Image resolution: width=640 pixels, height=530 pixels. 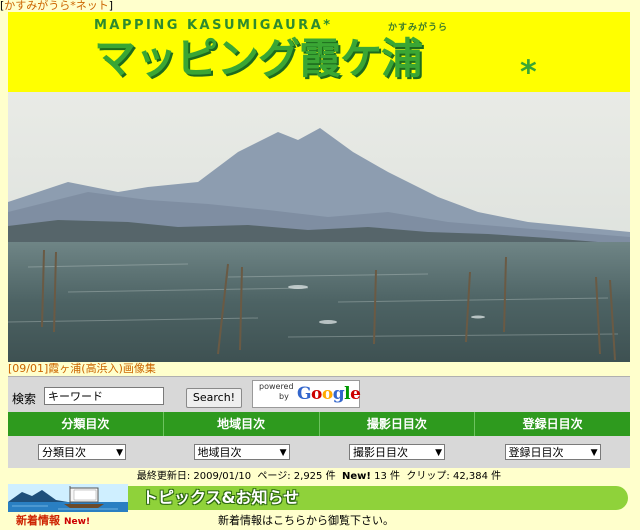 I want to click on search-button: Search!, so click(x=214, y=398).